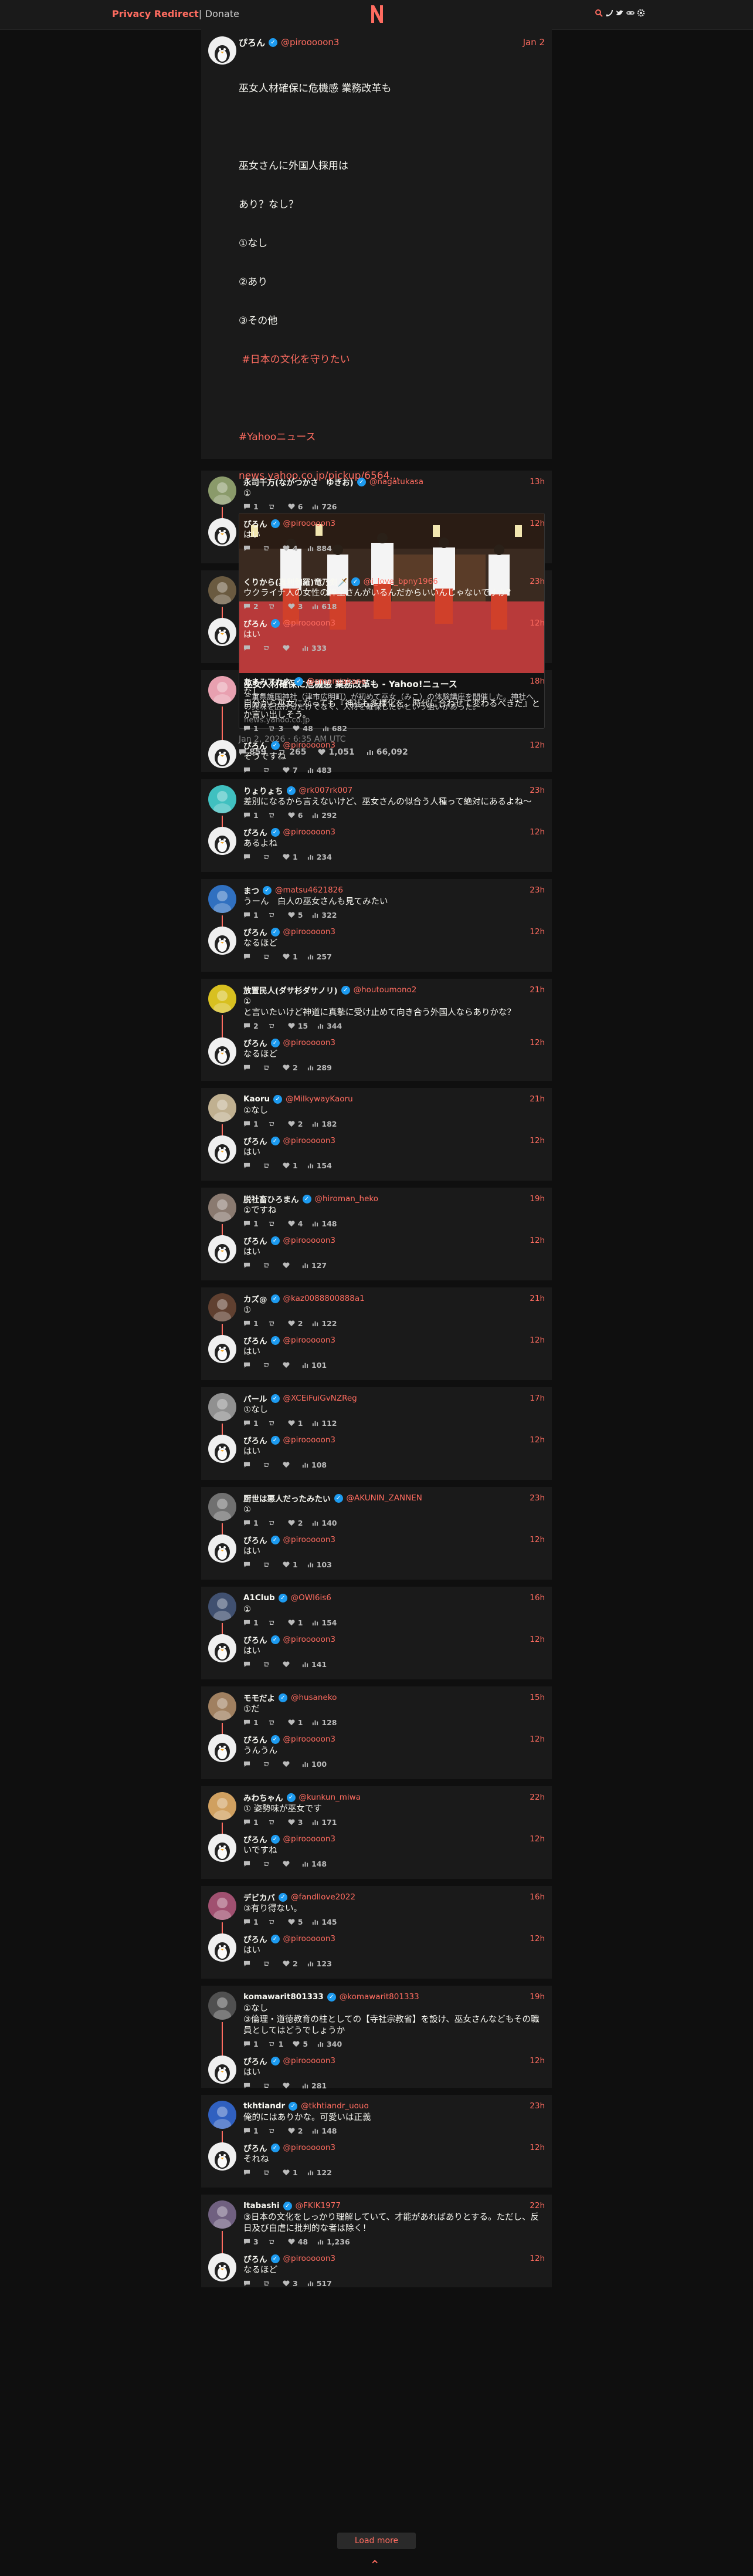 The width and height of the screenshot is (753, 2576). What do you see at coordinates (295, 1423) in the screenshot?
I see `likes-stat: 1` at bounding box center [295, 1423].